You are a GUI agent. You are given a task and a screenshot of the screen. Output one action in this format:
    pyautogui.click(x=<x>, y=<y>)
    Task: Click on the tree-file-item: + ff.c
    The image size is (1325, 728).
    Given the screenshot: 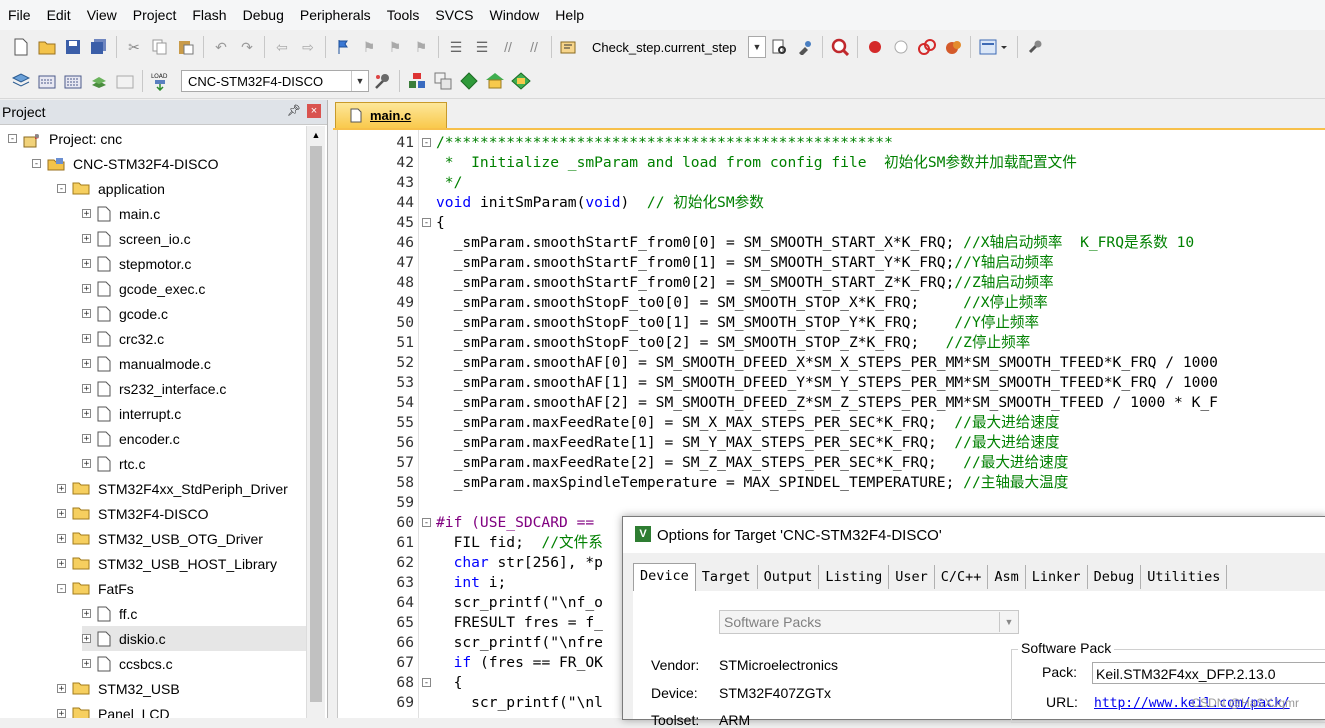 What is the action you would take?
    pyautogui.click(x=109, y=613)
    